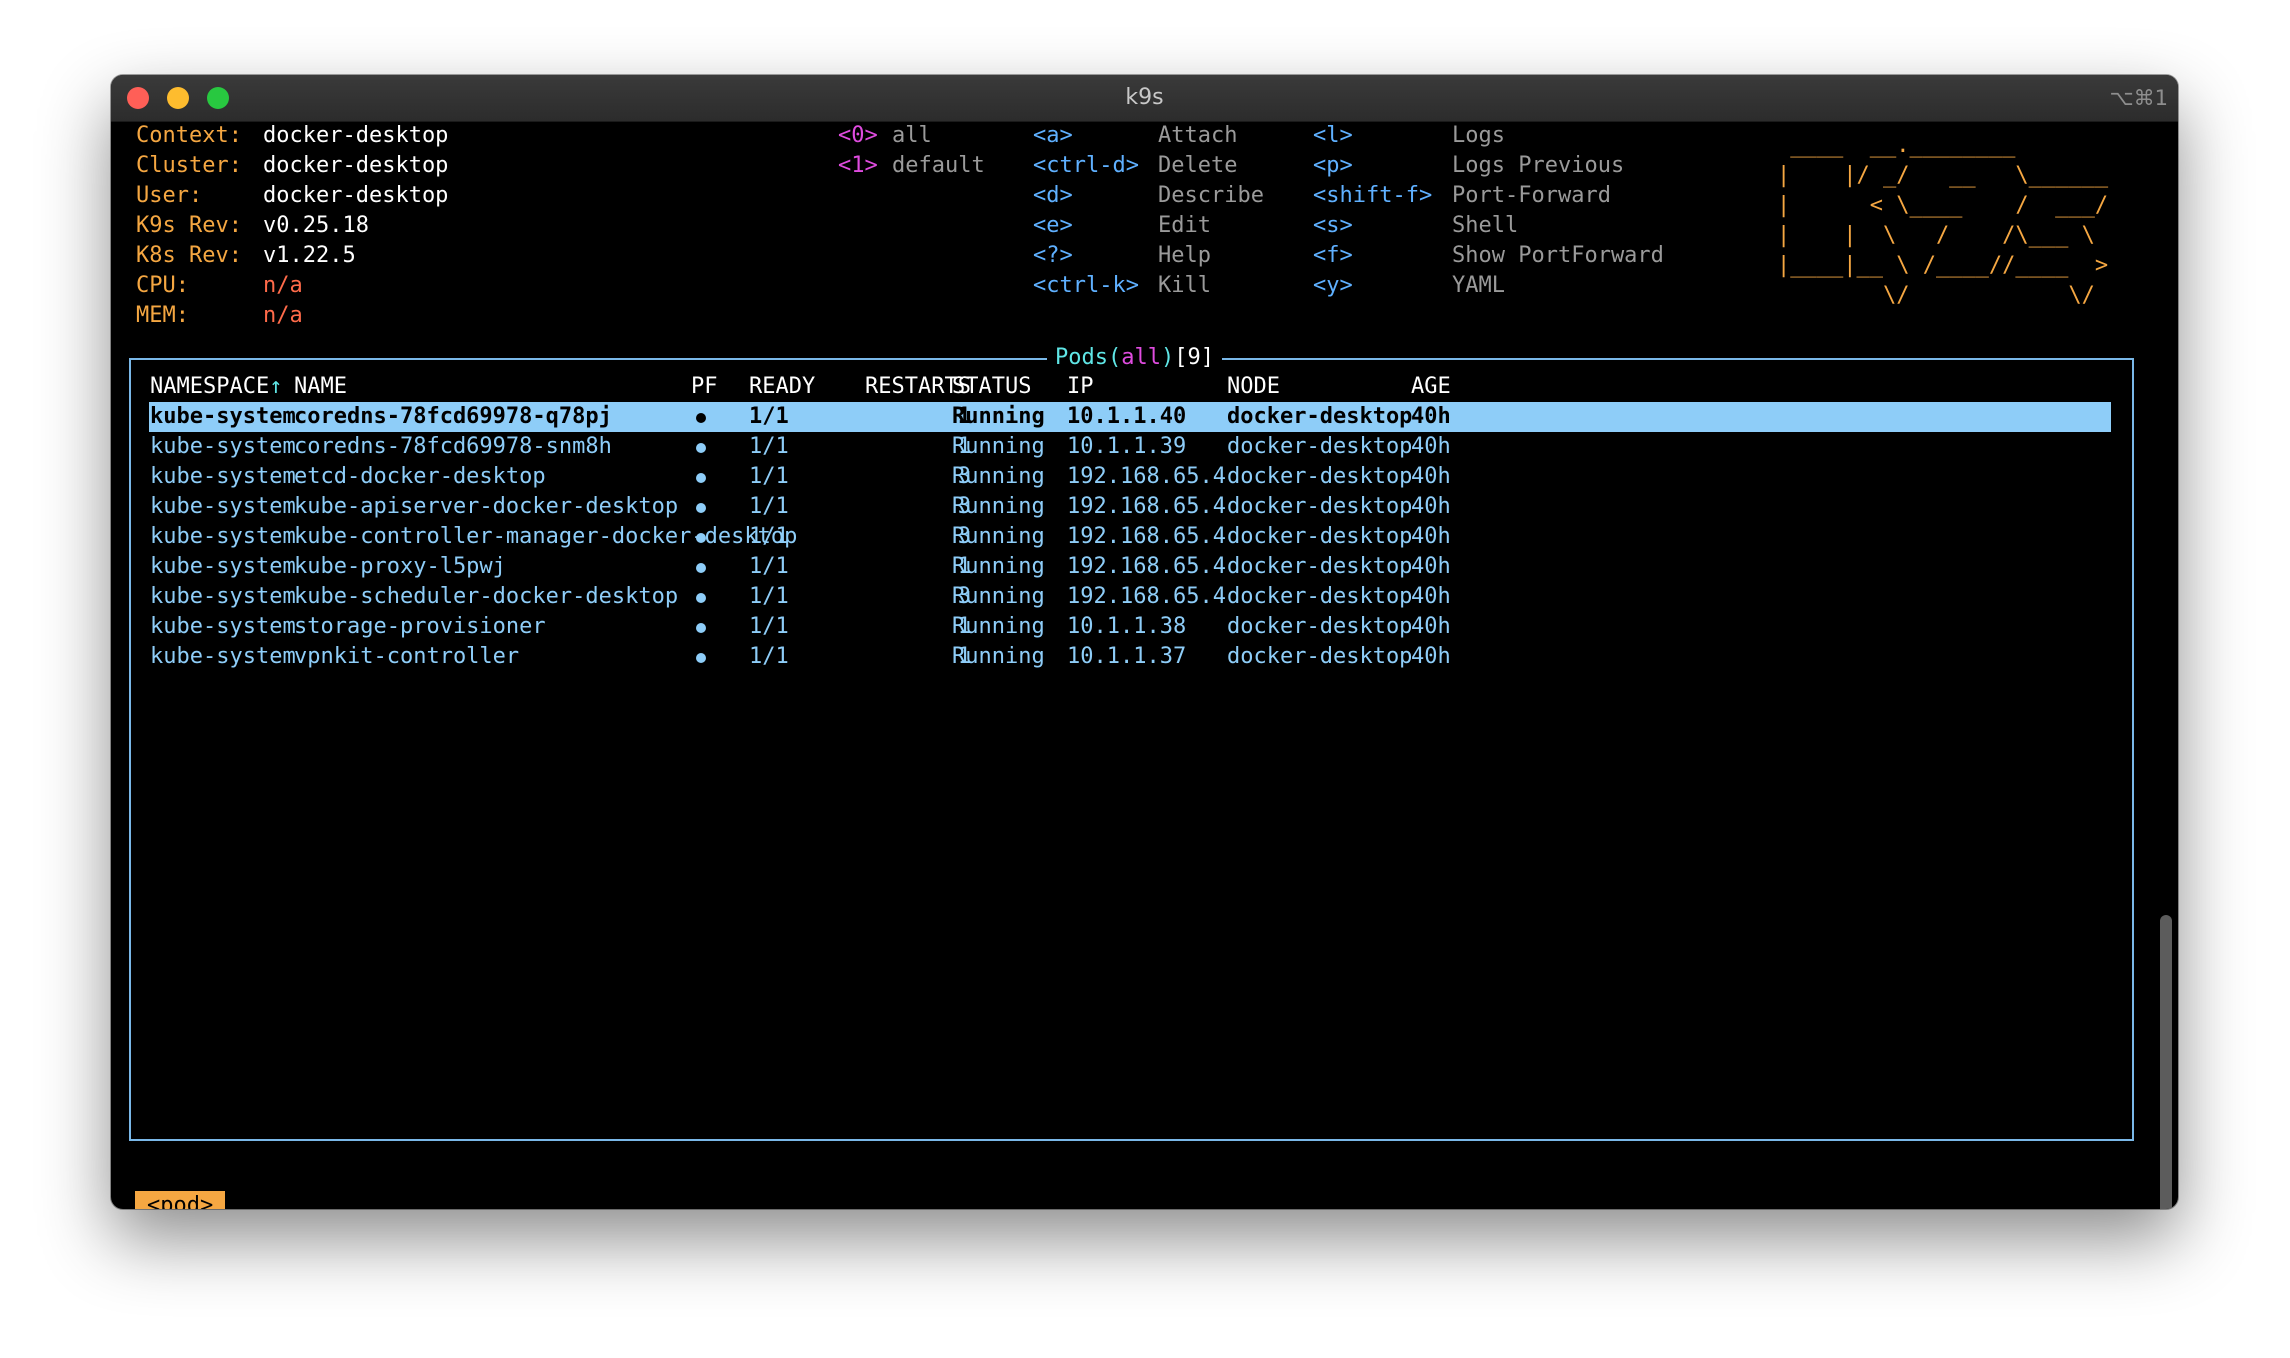  I want to click on shortcut-key-help: <?>, so click(1053, 256).